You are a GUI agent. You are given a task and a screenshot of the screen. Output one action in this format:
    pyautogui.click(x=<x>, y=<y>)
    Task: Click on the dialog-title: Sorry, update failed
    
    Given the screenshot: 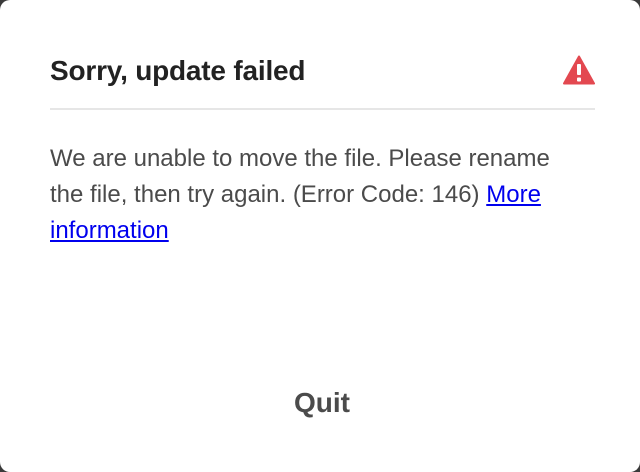 What is the action you would take?
    pyautogui.click(x=178, y=70)
    